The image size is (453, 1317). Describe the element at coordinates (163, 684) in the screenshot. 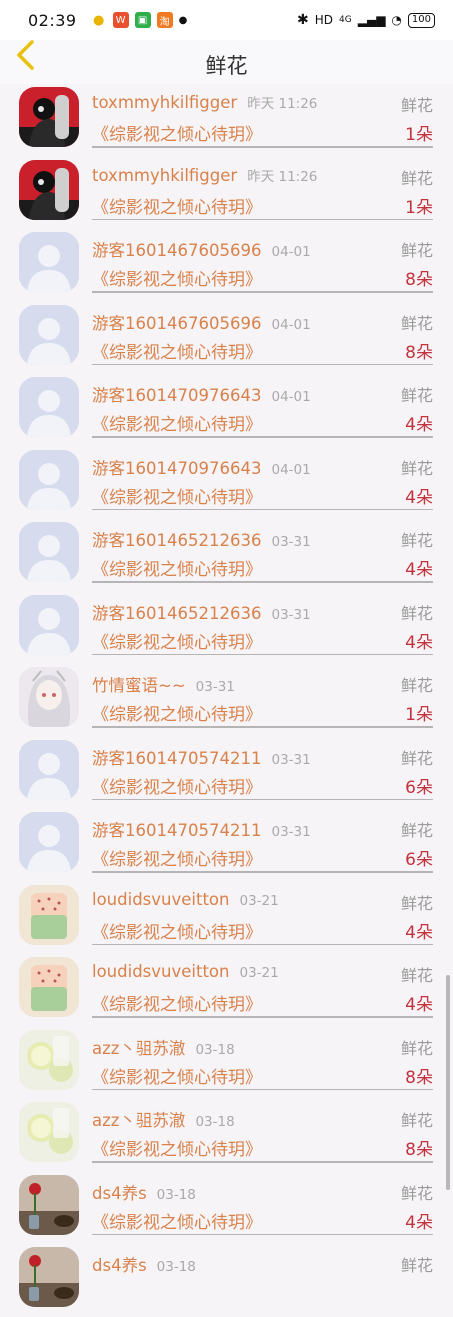

I see `username: 竹情蜜语~~ 03-31` at that location.